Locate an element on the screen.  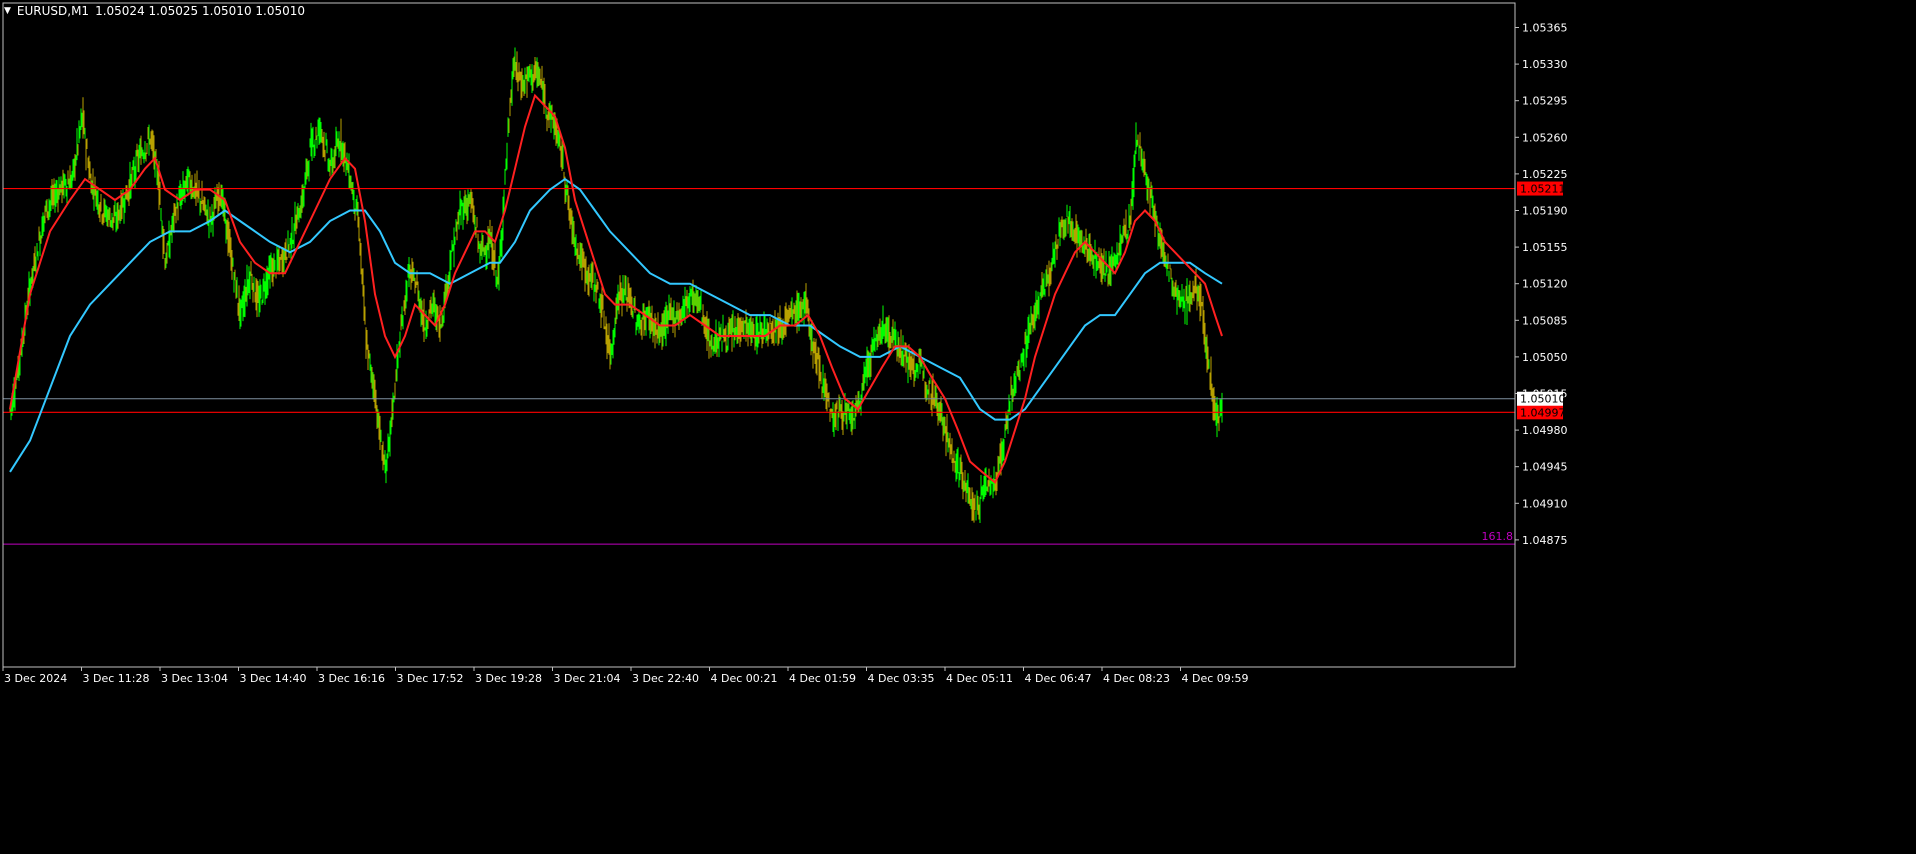
price-tick-label: 1.04945 is located at coordinates (1545, 467).